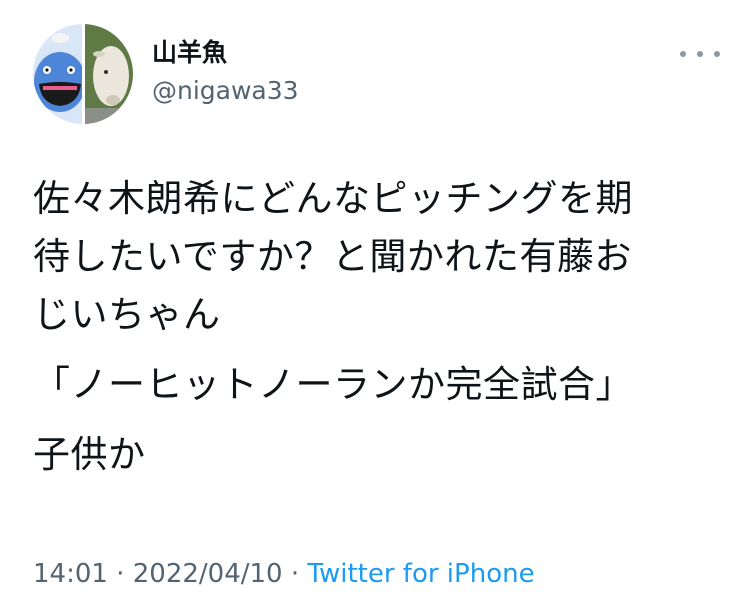  Describe the element at coordinates (225, 91) in the screenshot. I see `user-handle: @nigawa33` at that location.